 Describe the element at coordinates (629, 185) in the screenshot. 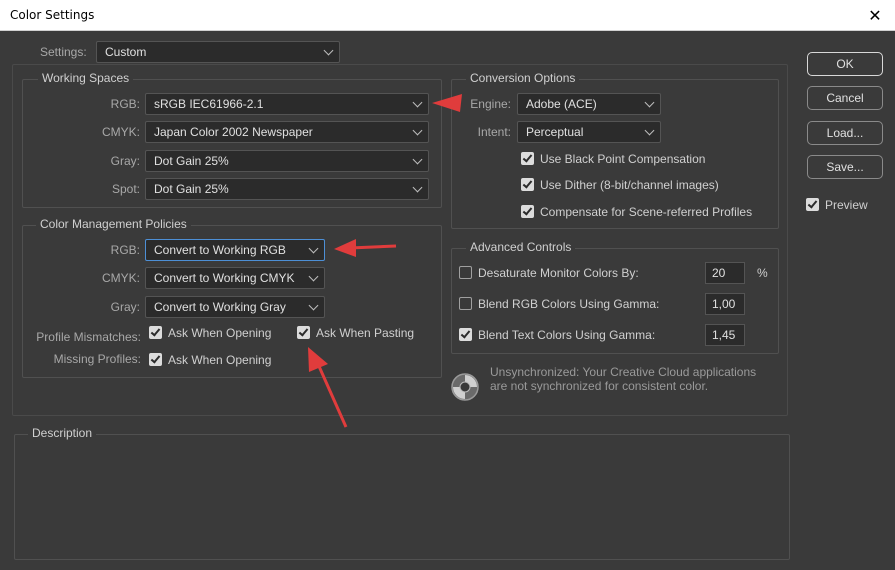

I see `dither-label: Use Dither (8-bit/channel images)` at that location.